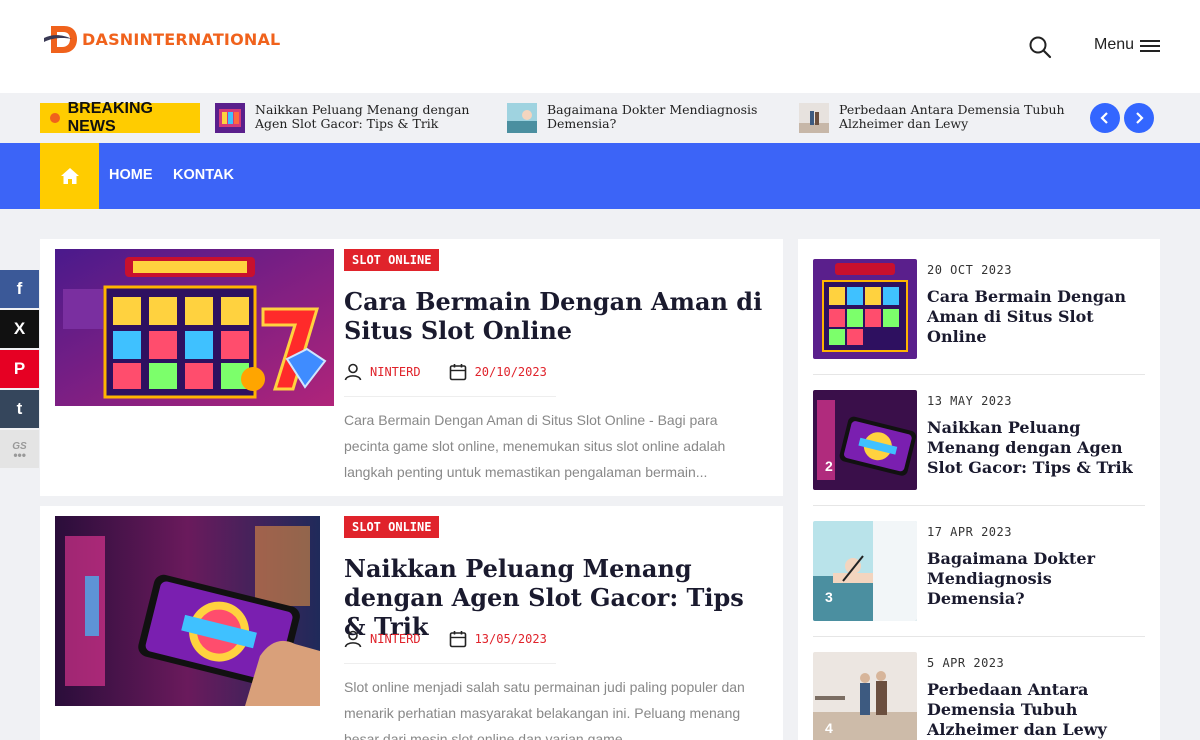 The width and height of the screenshot is (1200, 740). I want to click on sidebar-post-date: 13 MAY 2023, so click(969, 401).